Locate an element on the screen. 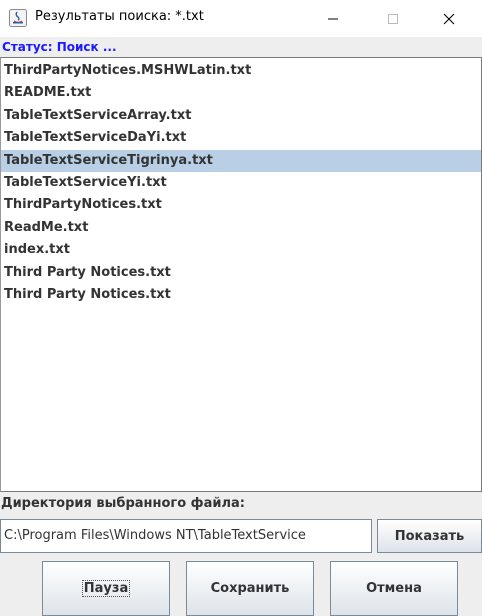  java-app-icon is located at coordinates (18, 18).